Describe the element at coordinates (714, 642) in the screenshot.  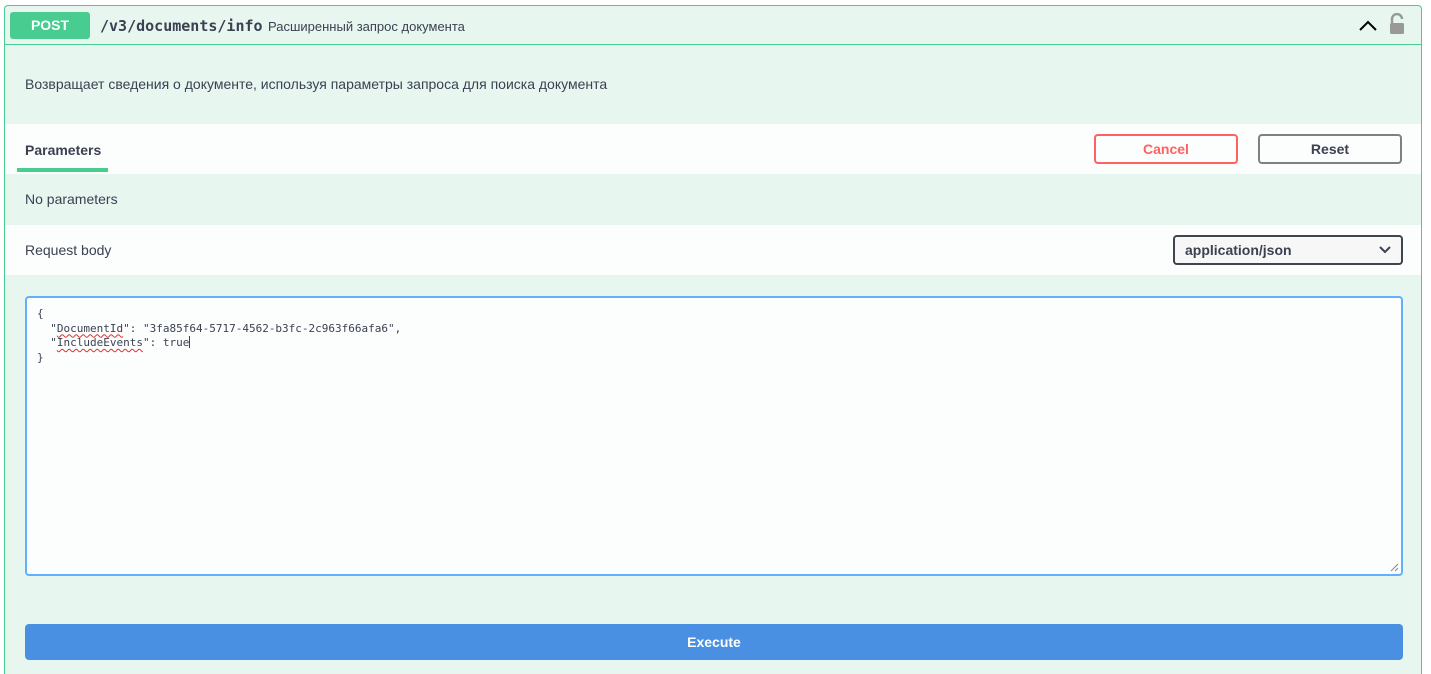
I see `execute-button: Execute` at that location.